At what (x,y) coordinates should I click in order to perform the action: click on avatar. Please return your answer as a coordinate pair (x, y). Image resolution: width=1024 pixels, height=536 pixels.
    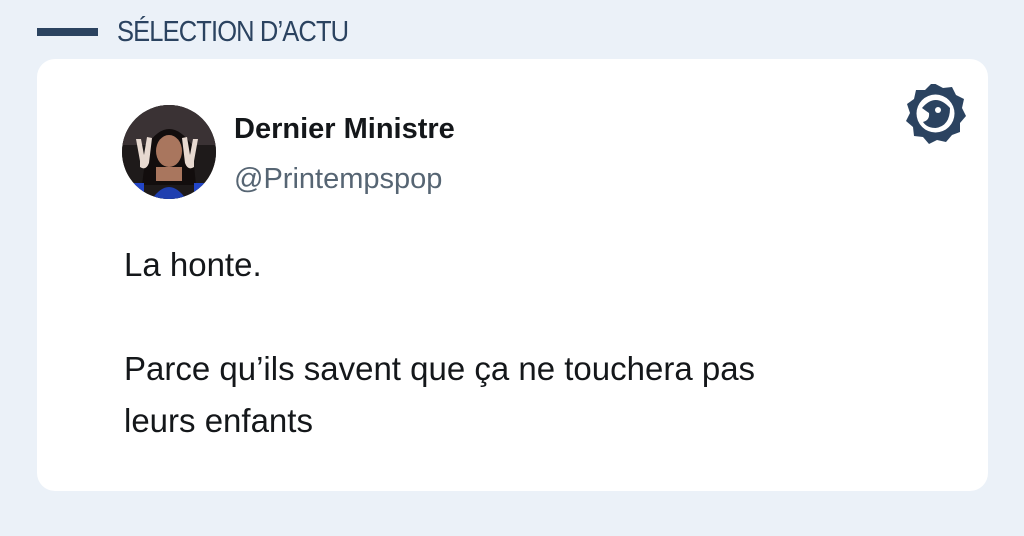
    Looking at the image, I should click on (169, 152).